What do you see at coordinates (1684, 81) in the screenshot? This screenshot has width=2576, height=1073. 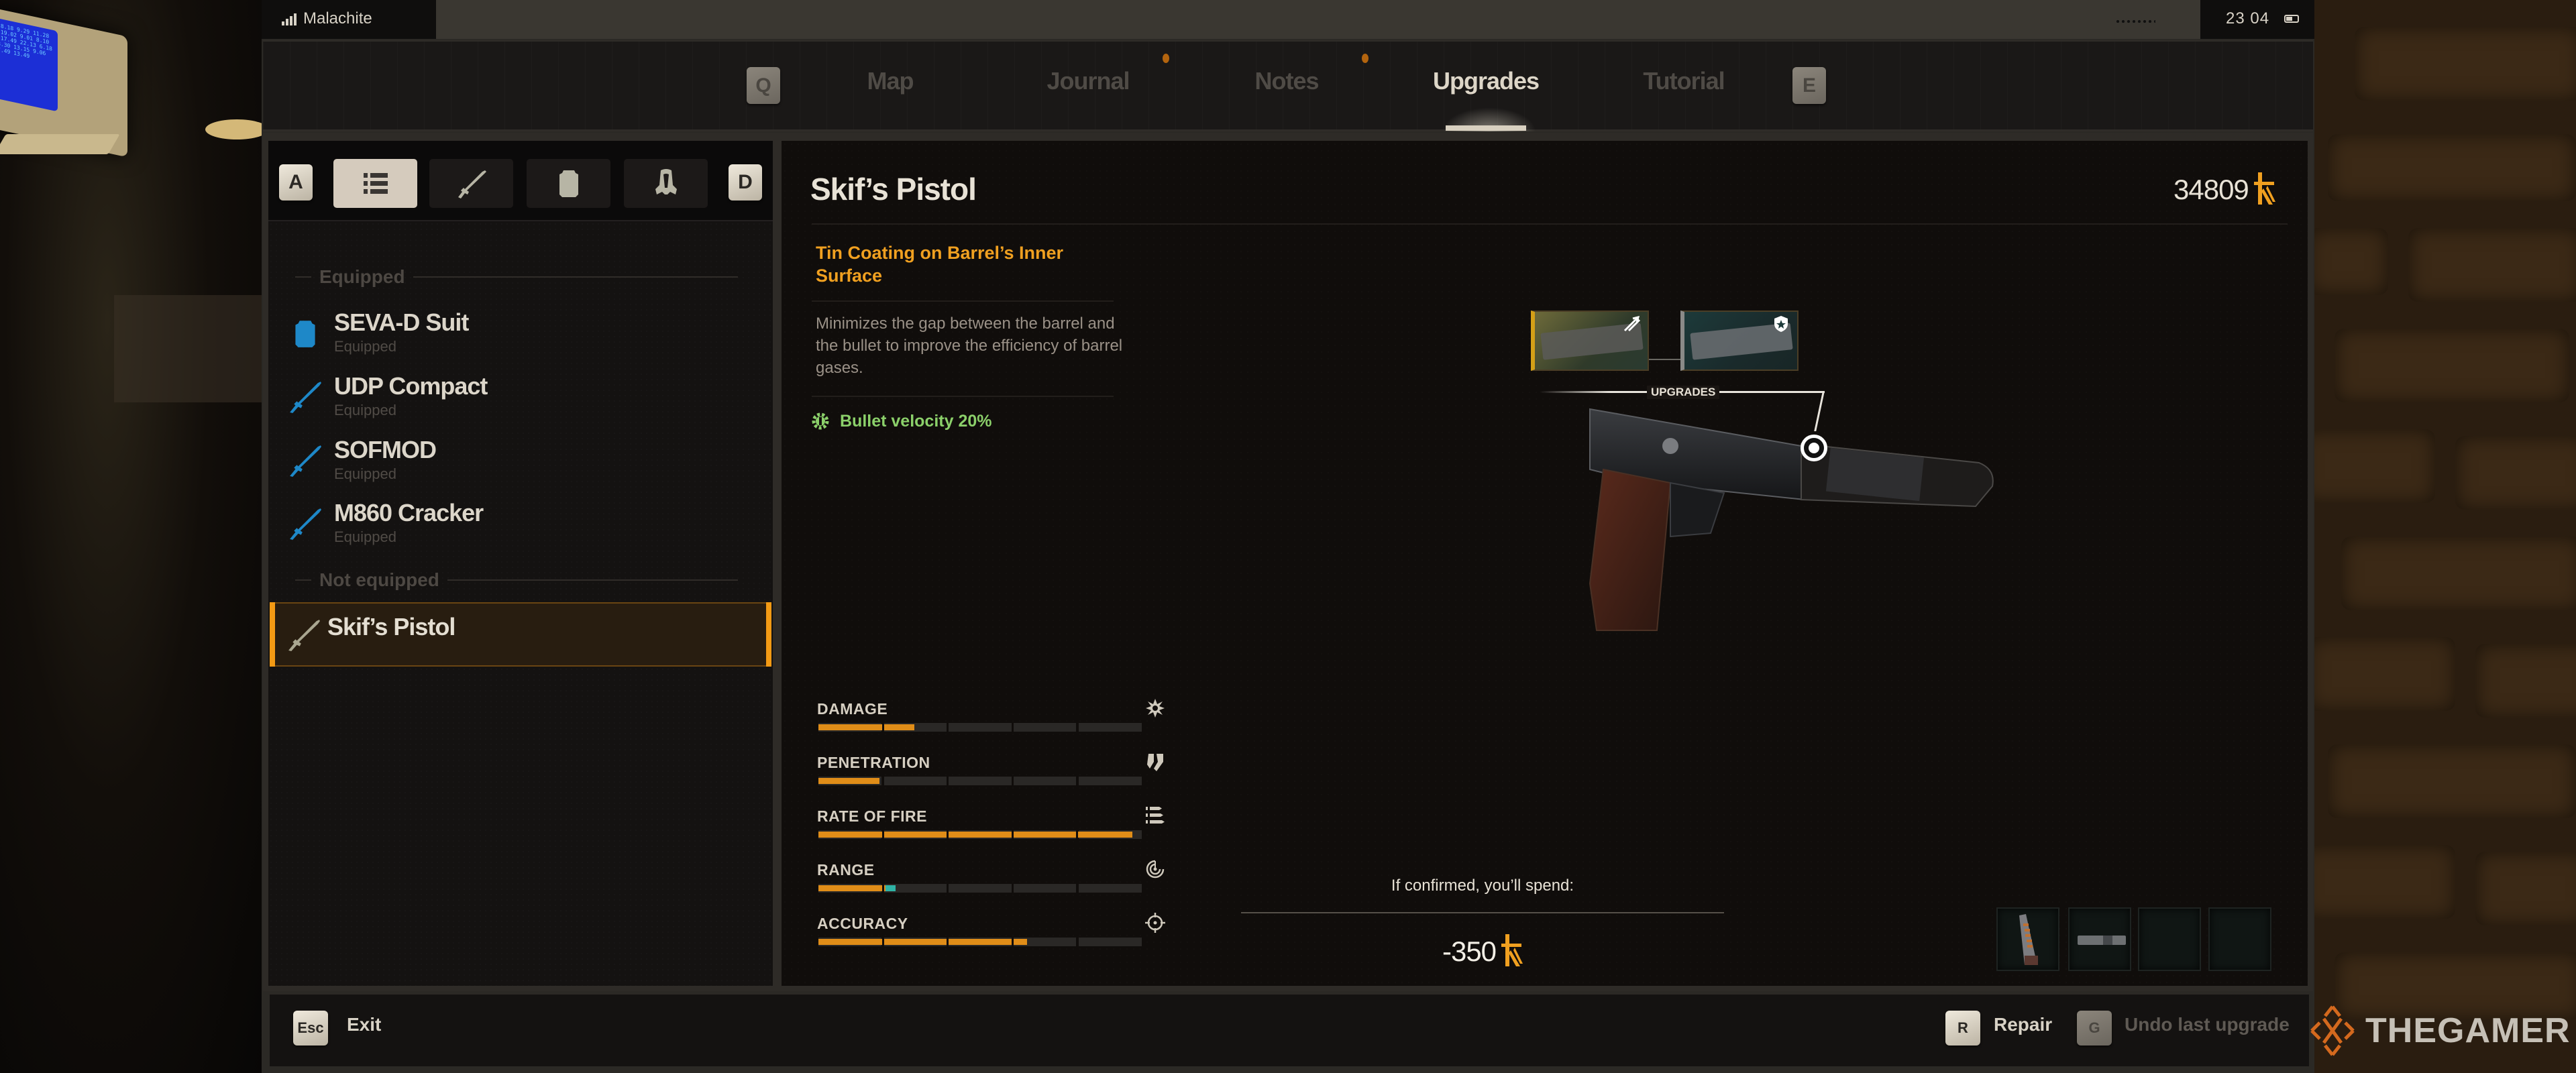 I see `tab-tutorial: Tutorial` at bounding box center [1684, 81].